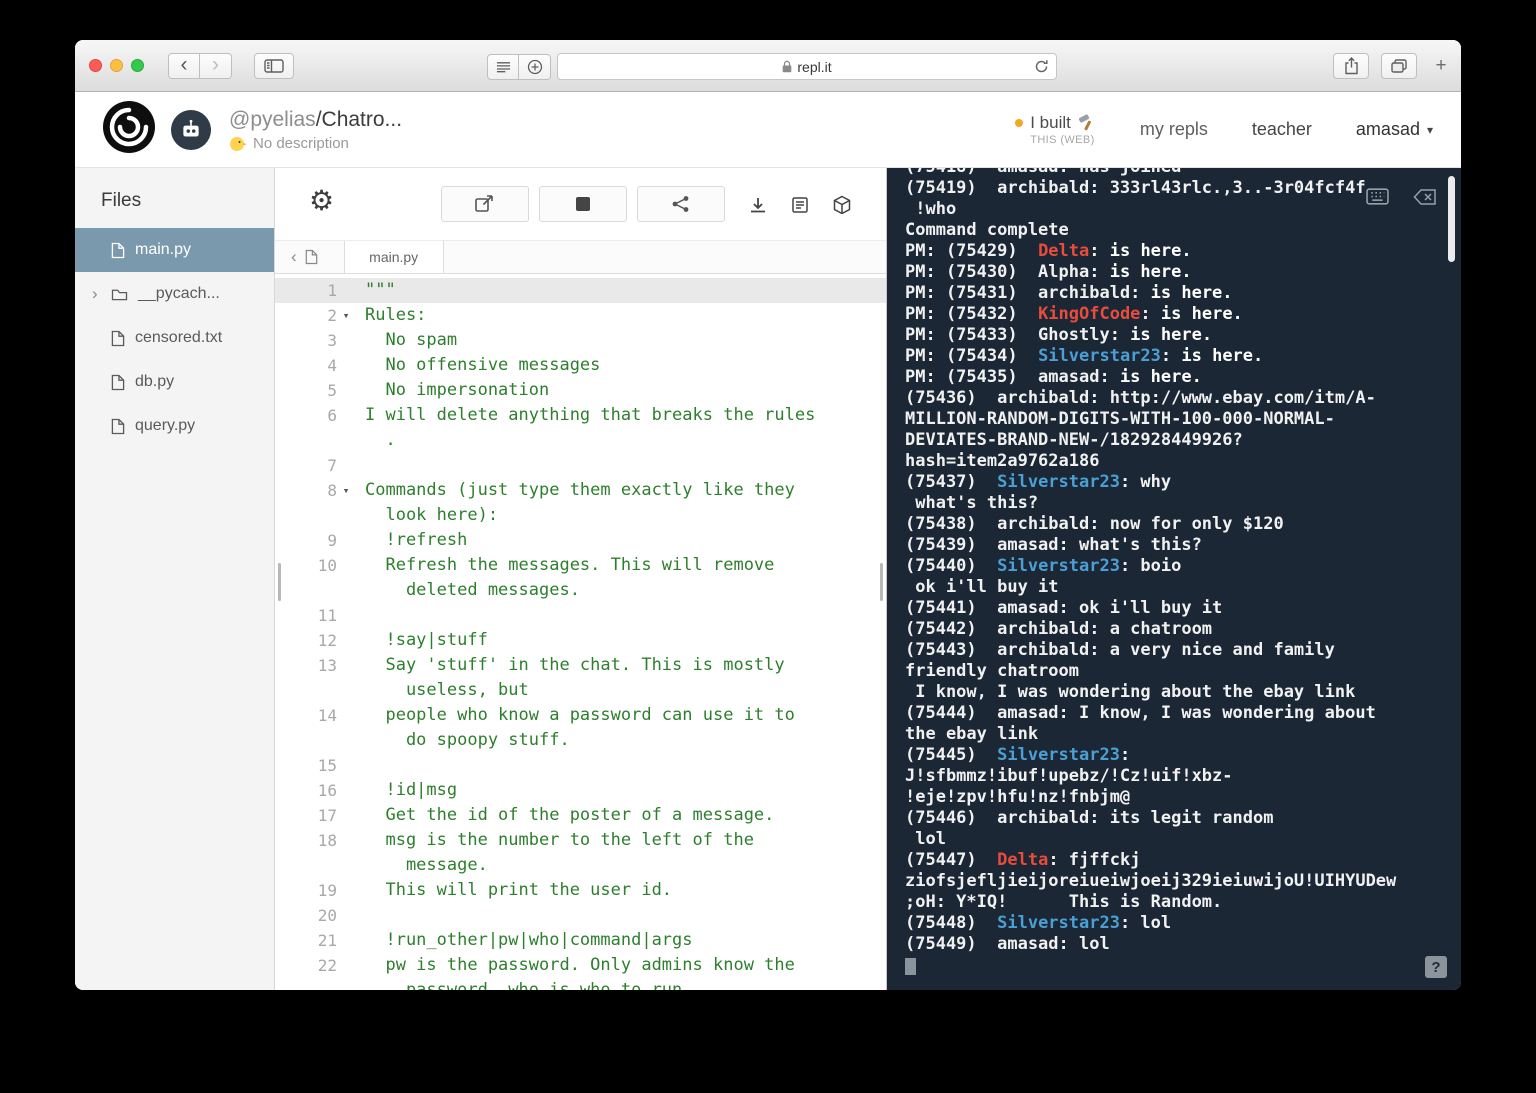 Image resolution: width=1536 pixels, height=1093 pixels. I want to click on terminal-line: (75446) archibald: its legit random, so click(1089, 818).